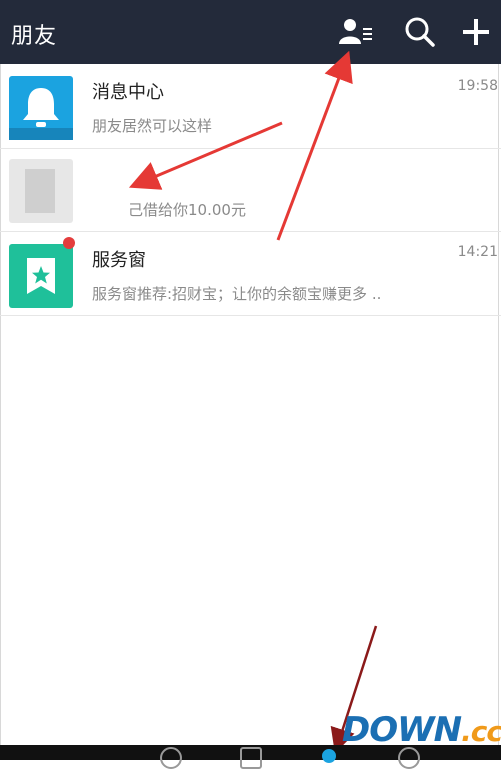 The image size is (501, 769). Describe the element at coordinates (152, 126) in the screenshot. I see `conversation-preview: 朋友居然可以这样` at that location.